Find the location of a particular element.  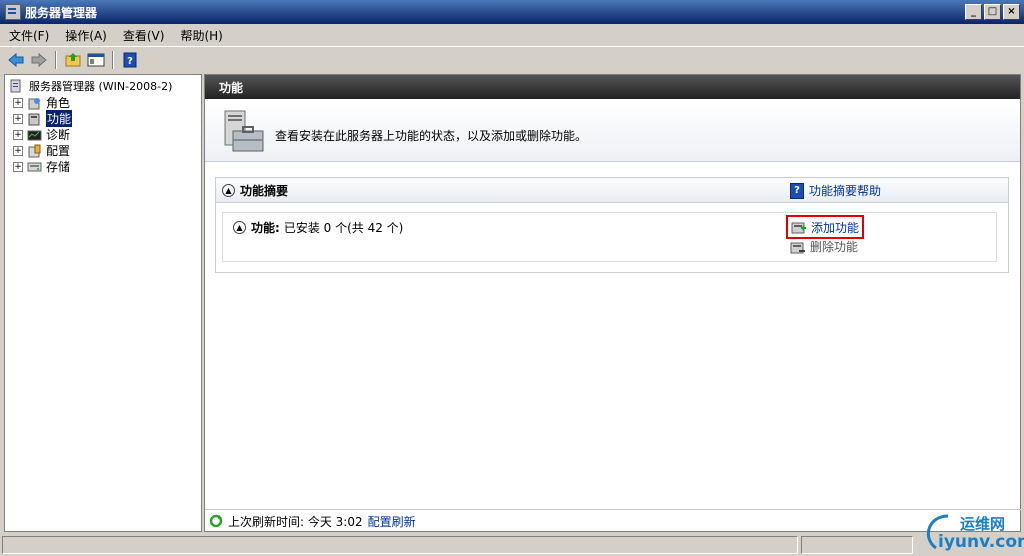

tree-item-configuration: + 配置 is located at coordinates (41, 150).